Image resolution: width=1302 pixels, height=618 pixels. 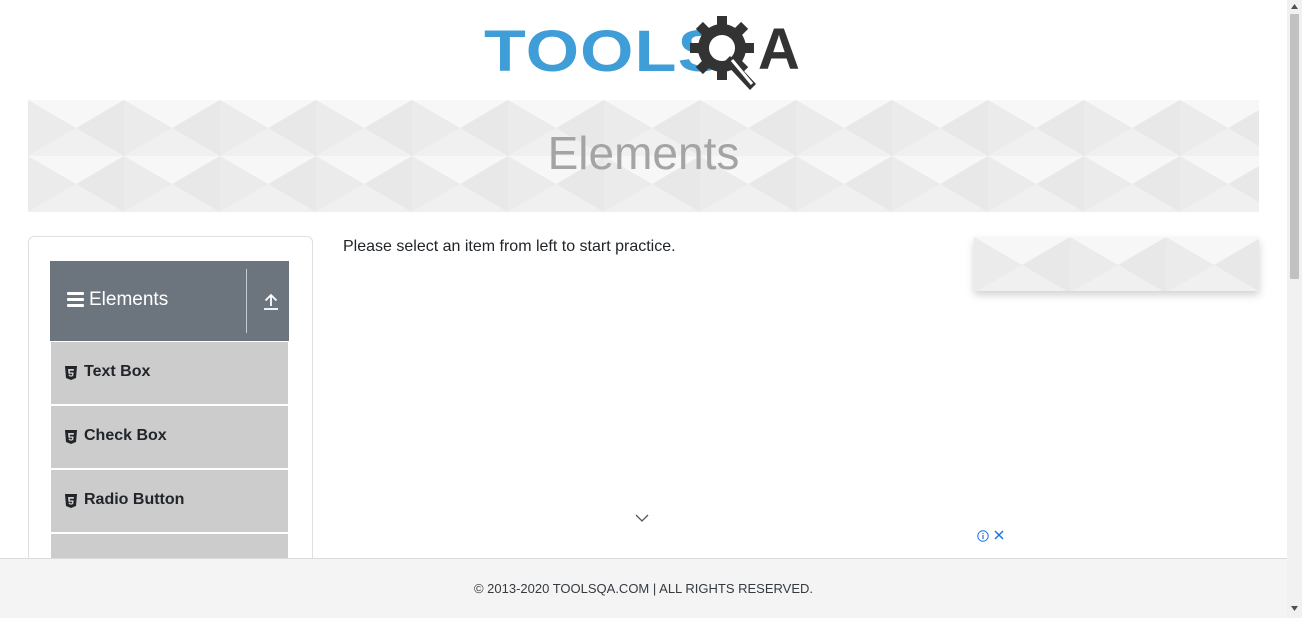 What do you see at coordinates (169, 437) in the screenshot?
I see `sidebar-item-check-box: Check Box` at bounding box center [169, 437].